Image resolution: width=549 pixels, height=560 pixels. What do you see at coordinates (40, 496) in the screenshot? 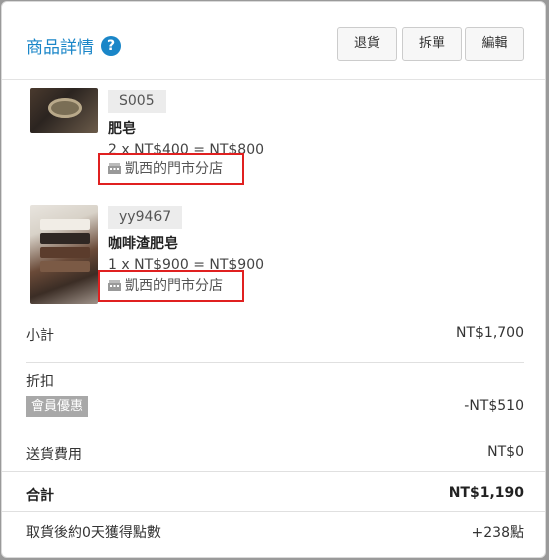
I see `total-label: 合計` at bounding box center [40, 496].